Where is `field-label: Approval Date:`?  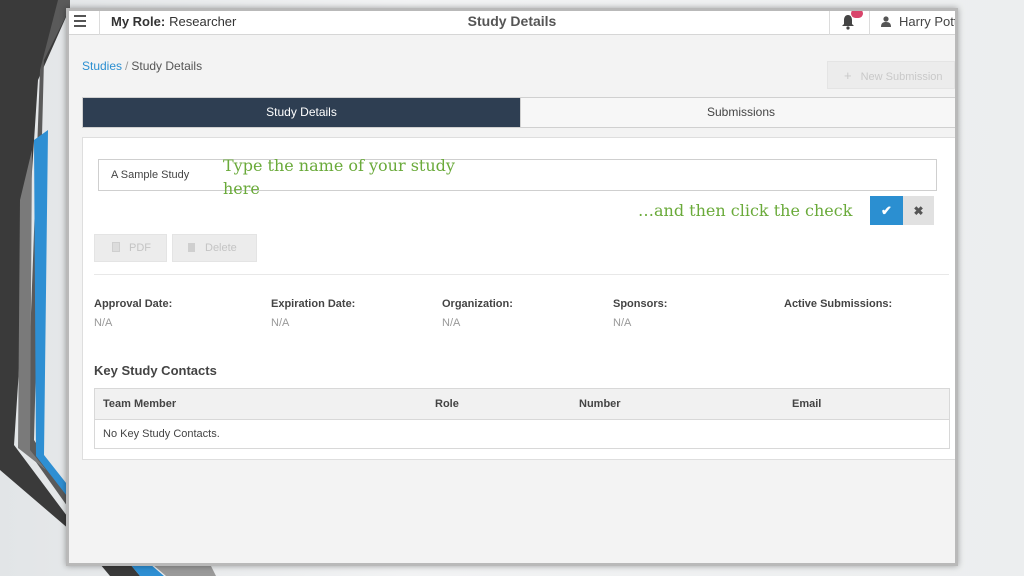
field-label: Approval Date: is located at coordinates (133, 304).